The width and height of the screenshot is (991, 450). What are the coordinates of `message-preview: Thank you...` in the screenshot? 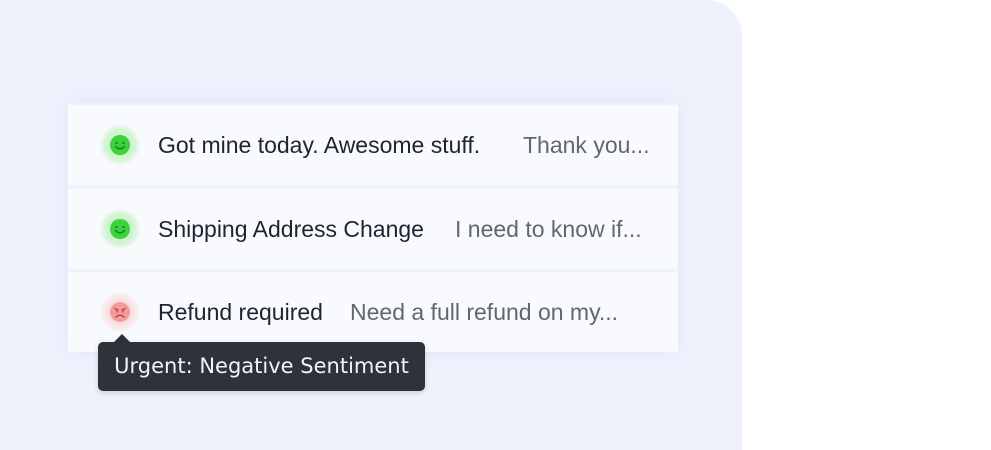 It's located at (586, 145).